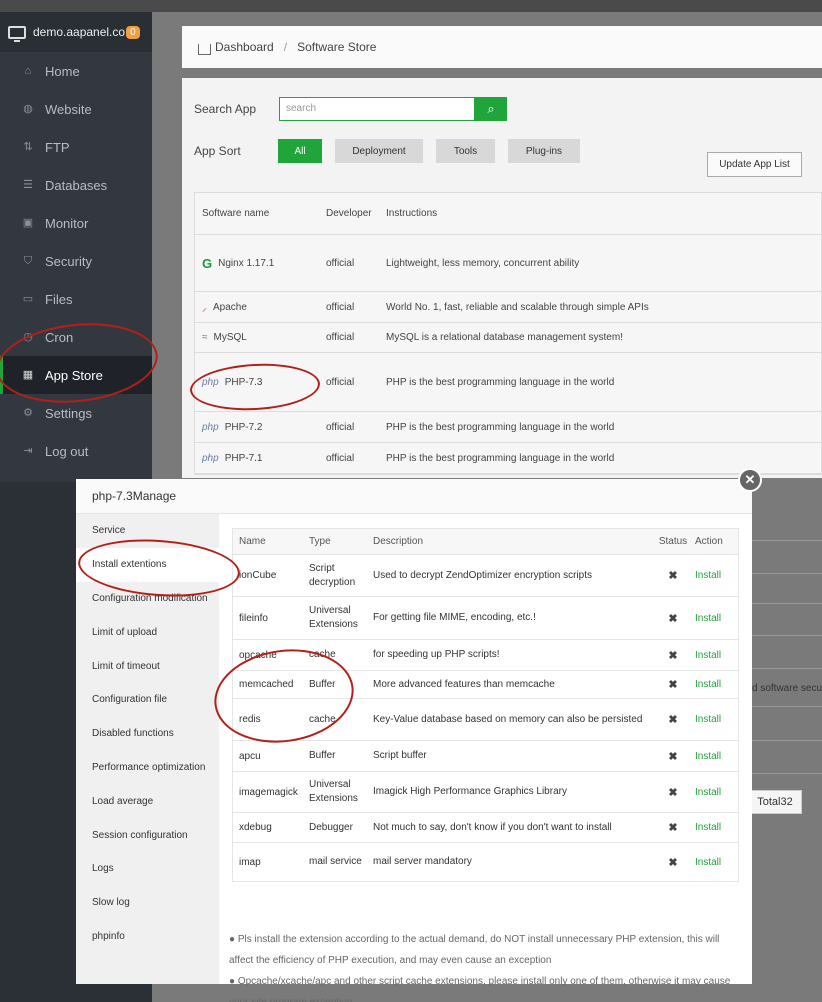  What do you see at coordinates (147, 666) in the screenshot?
I see `menu-item-limit-of-timeout: Limit of timeout` at bounding box center [147, 666].